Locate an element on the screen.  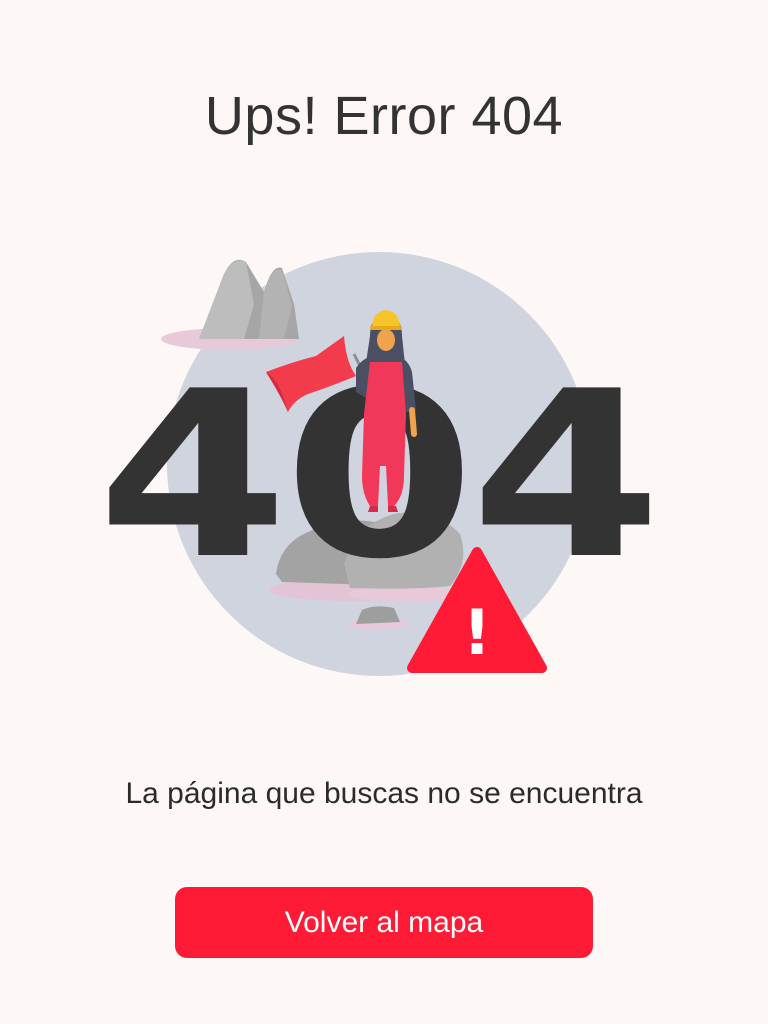
rock-icon is located at coordinates (230, 304).